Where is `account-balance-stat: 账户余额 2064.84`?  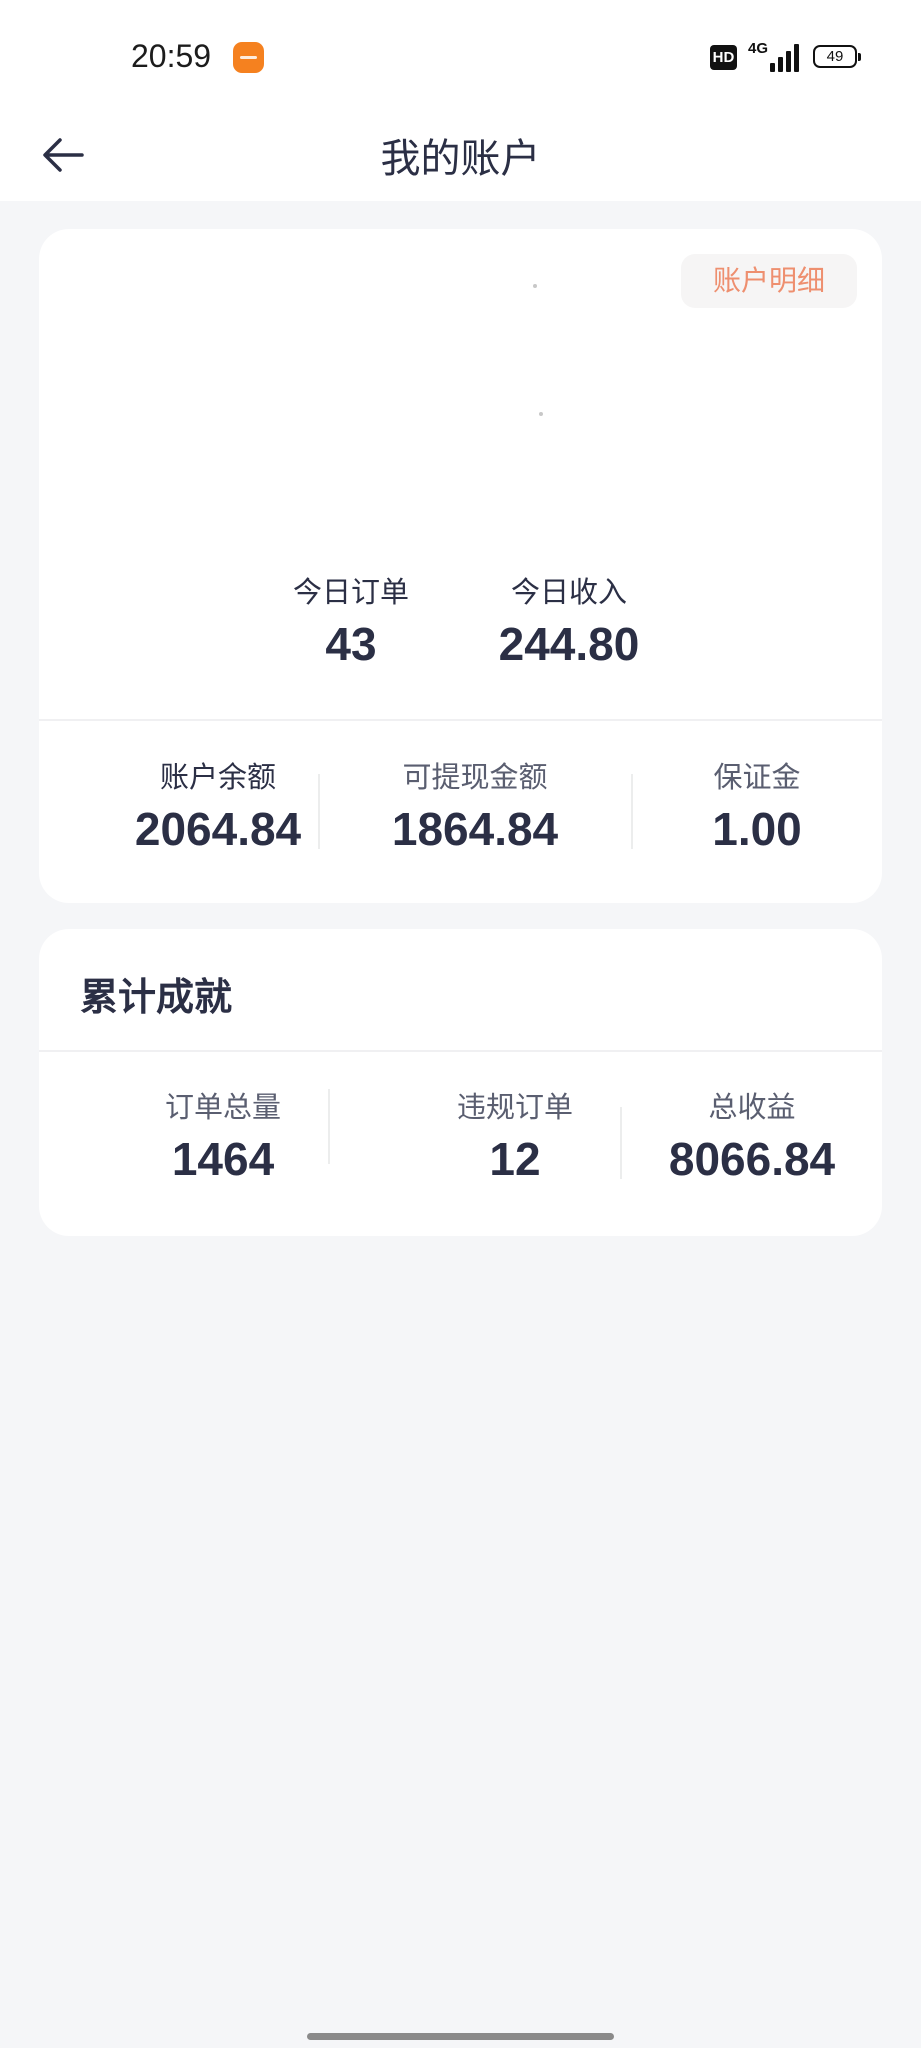
account-balance-stat: 账户余额 2064.84 is located at coordinates (218, 808).